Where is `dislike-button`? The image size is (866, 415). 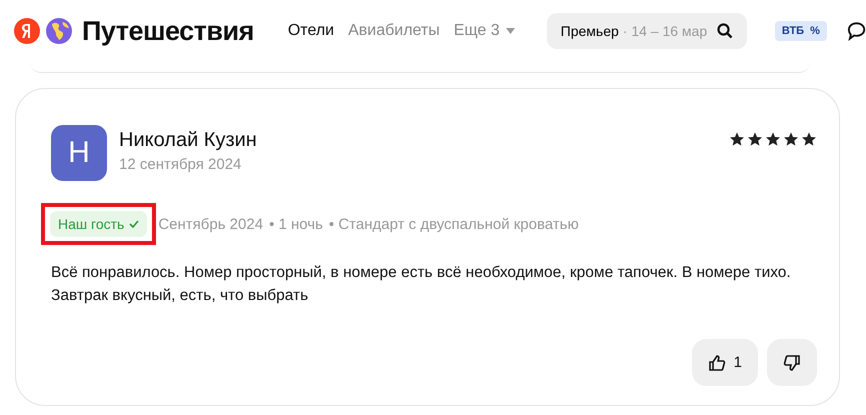 dislike-button is located at coordinates (792, 362).